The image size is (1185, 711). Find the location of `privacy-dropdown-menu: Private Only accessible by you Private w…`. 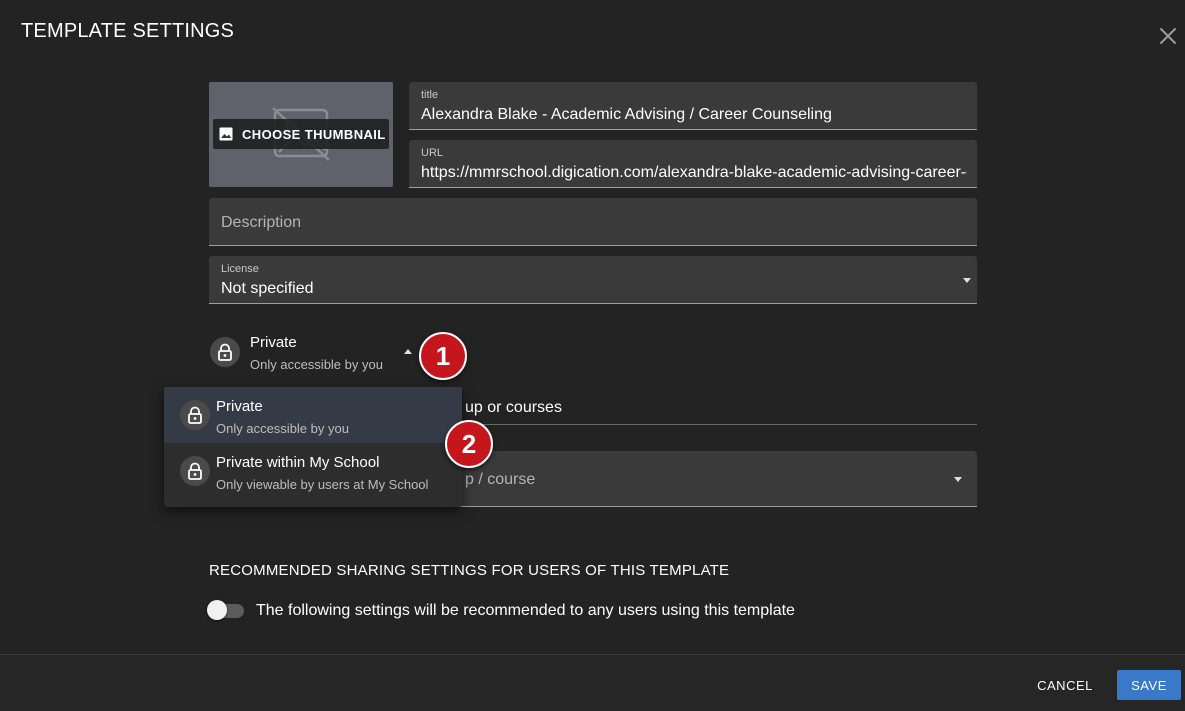

privacy-dropdown-menu: Private Only accessible by you Private w… is located at coordinates (313, 447).